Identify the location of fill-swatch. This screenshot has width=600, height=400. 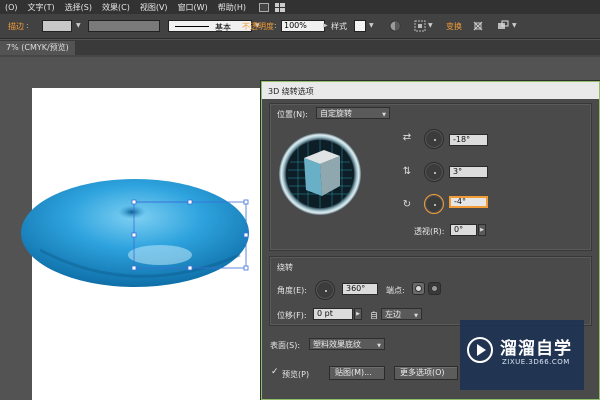
(57, 26).